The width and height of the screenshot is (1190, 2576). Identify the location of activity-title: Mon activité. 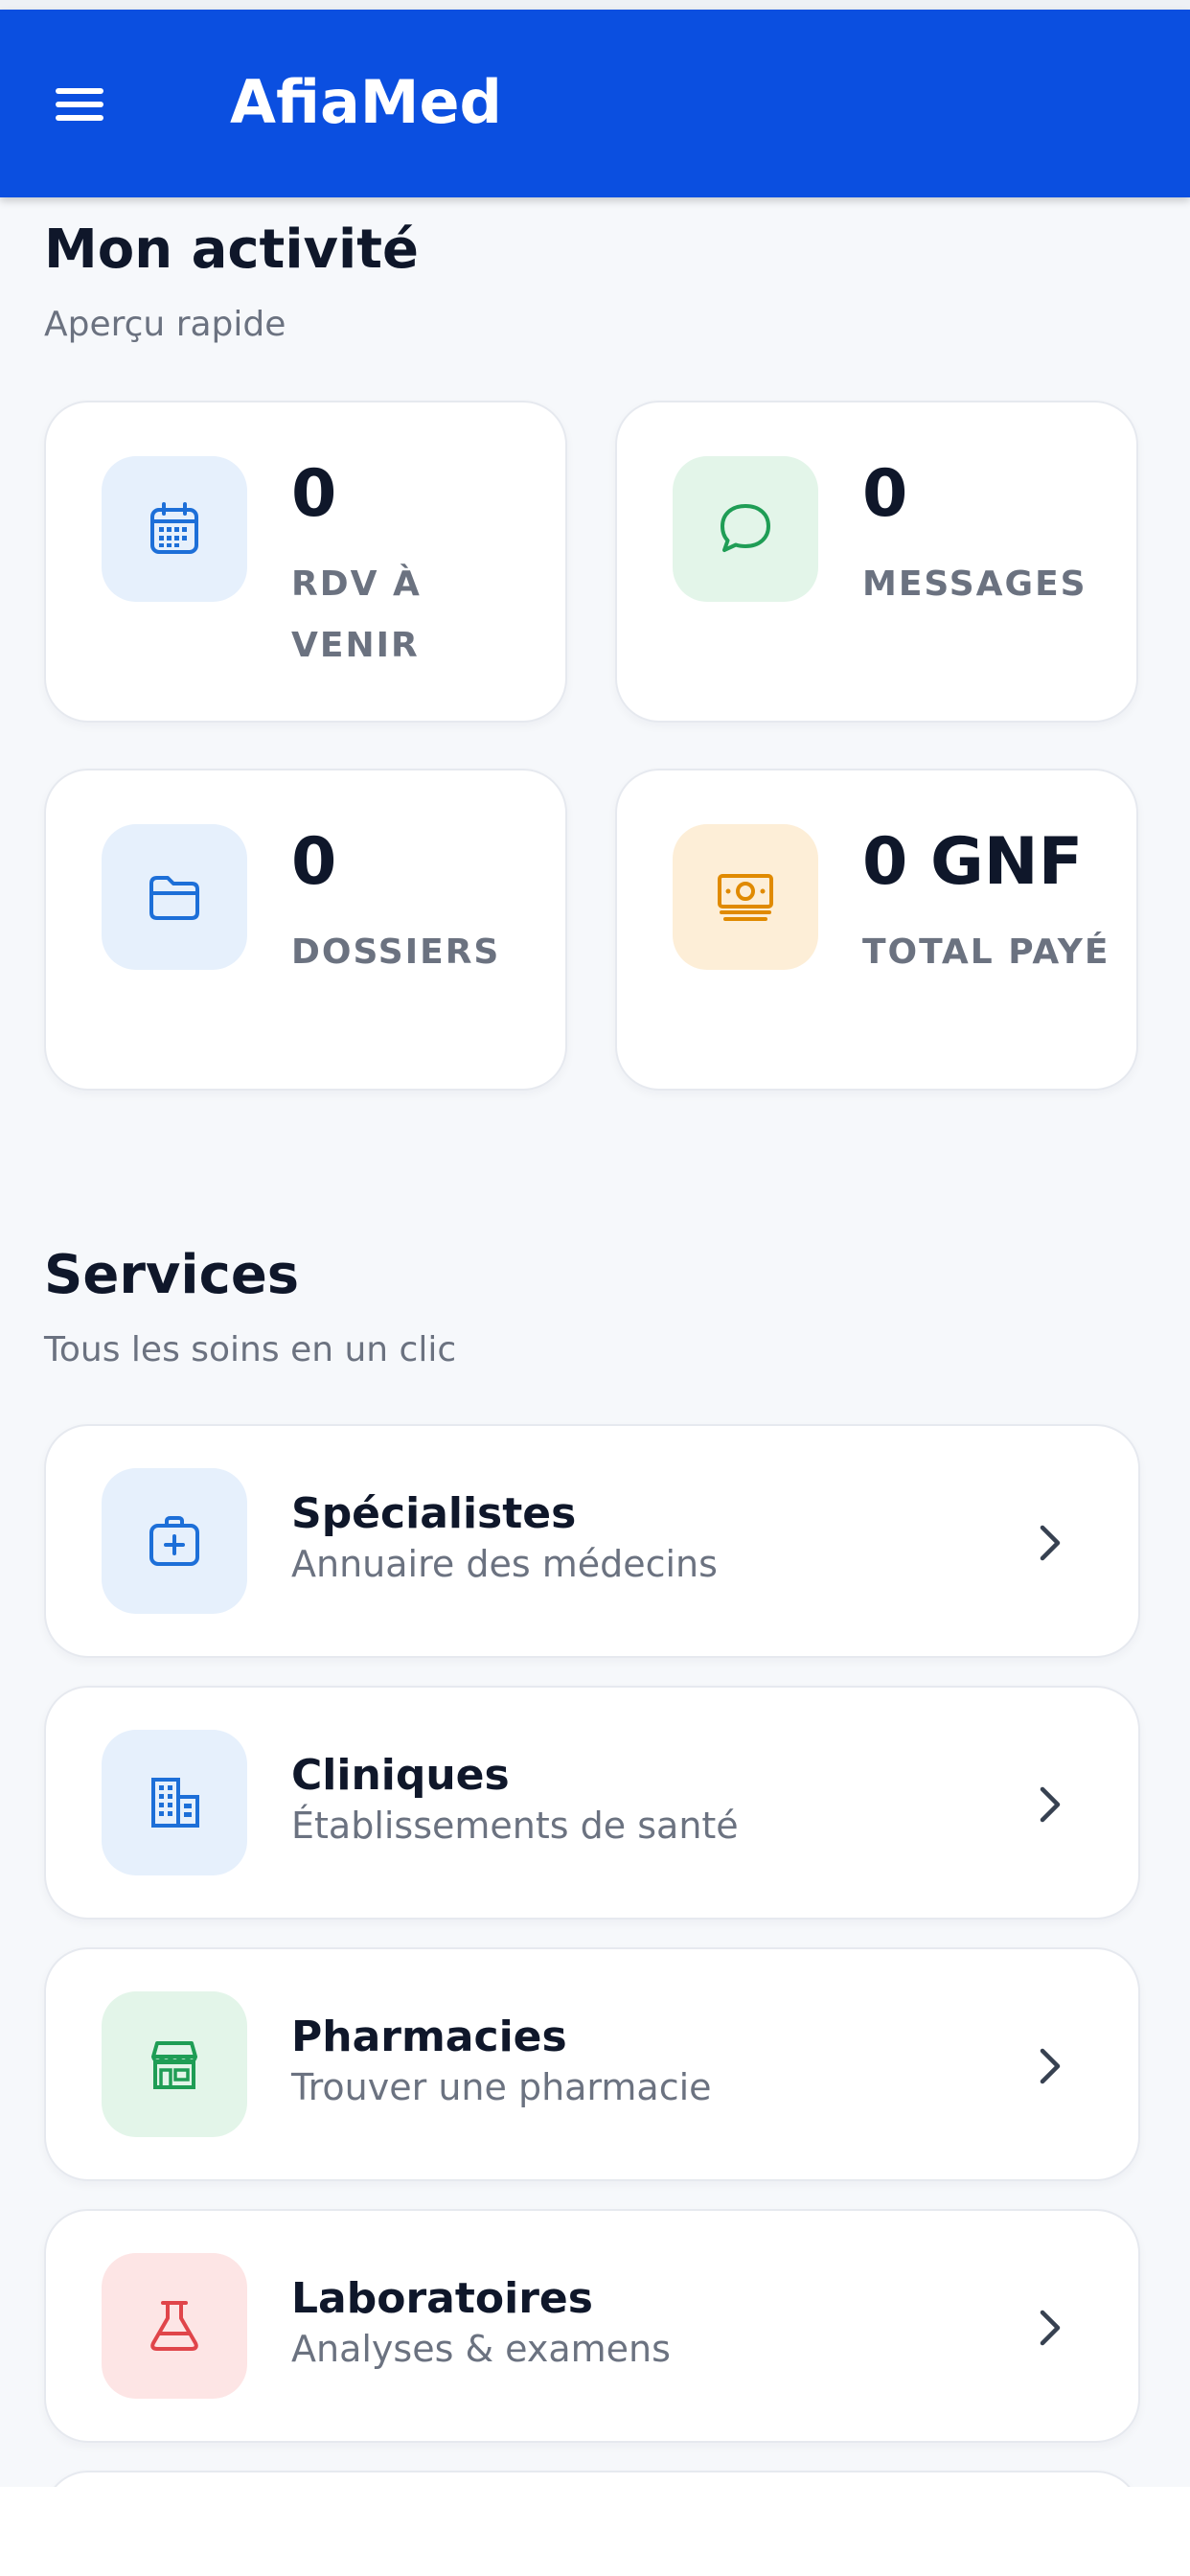
(232, 249).